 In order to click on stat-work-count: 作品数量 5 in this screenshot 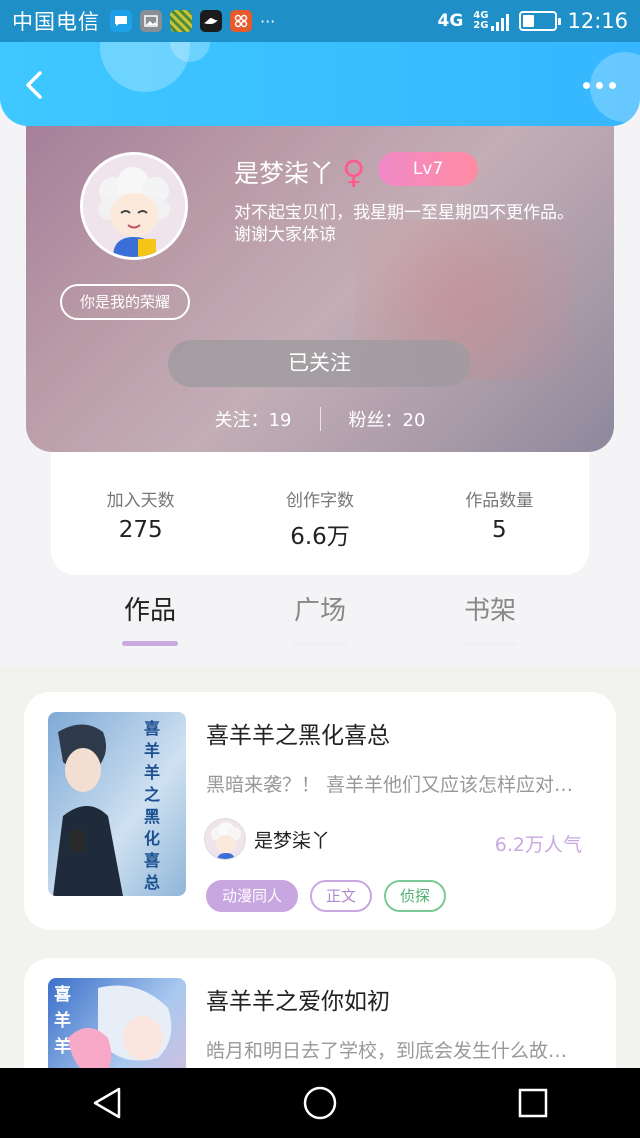, I will do `click(499, 530)`.